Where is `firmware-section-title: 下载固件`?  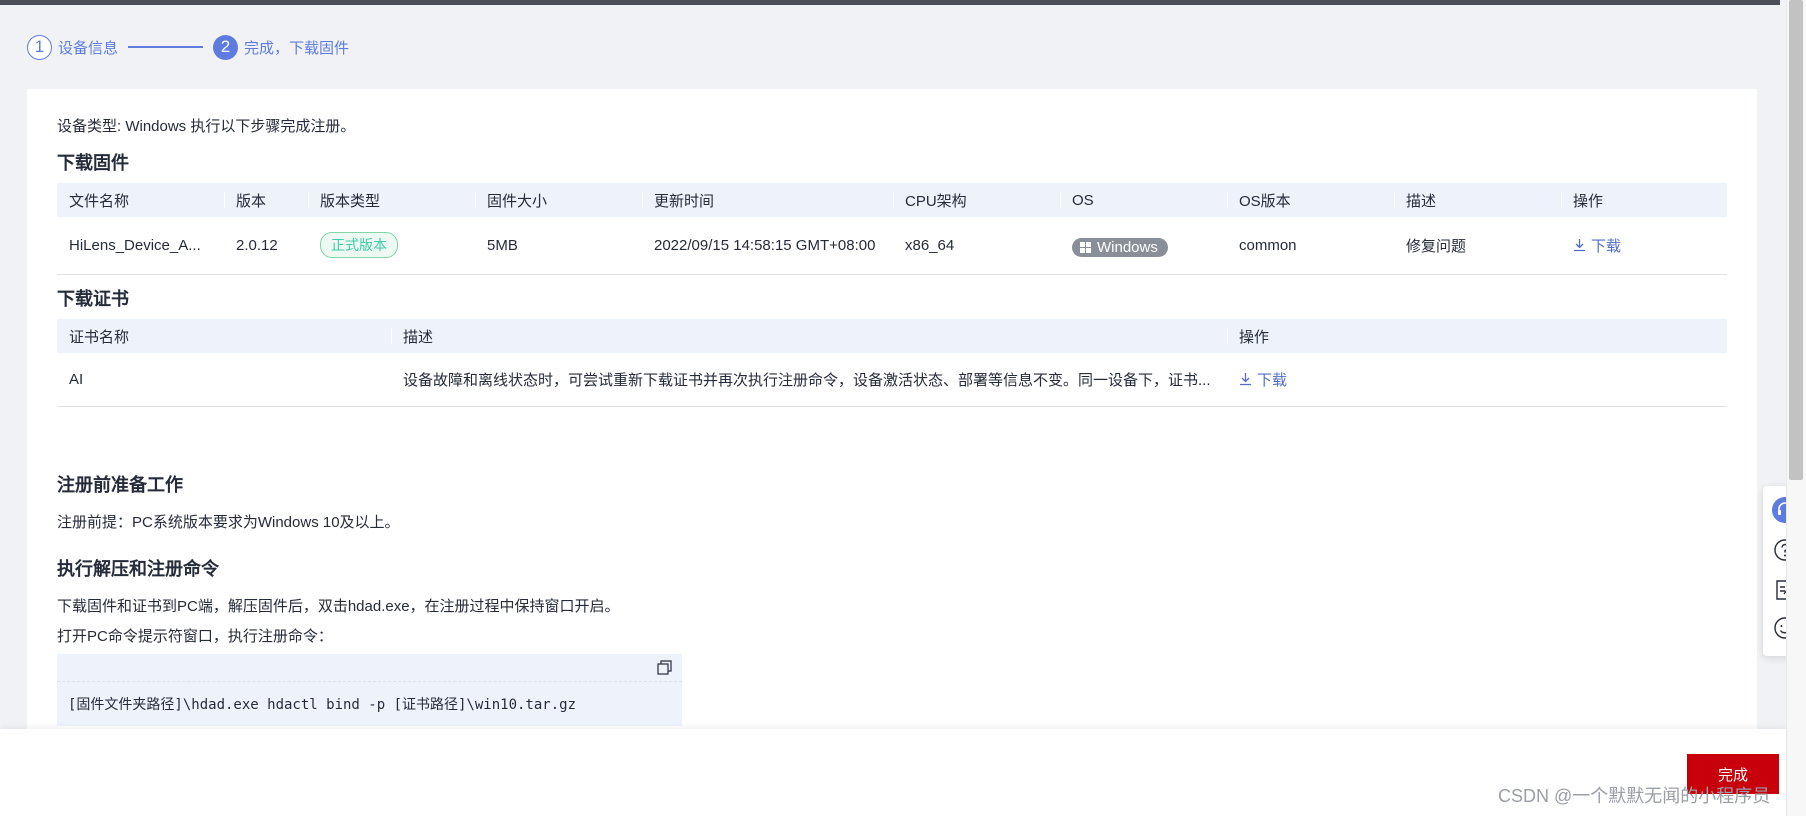 firmware-section-title: 下载固件 is located at coordinates (93, 163).